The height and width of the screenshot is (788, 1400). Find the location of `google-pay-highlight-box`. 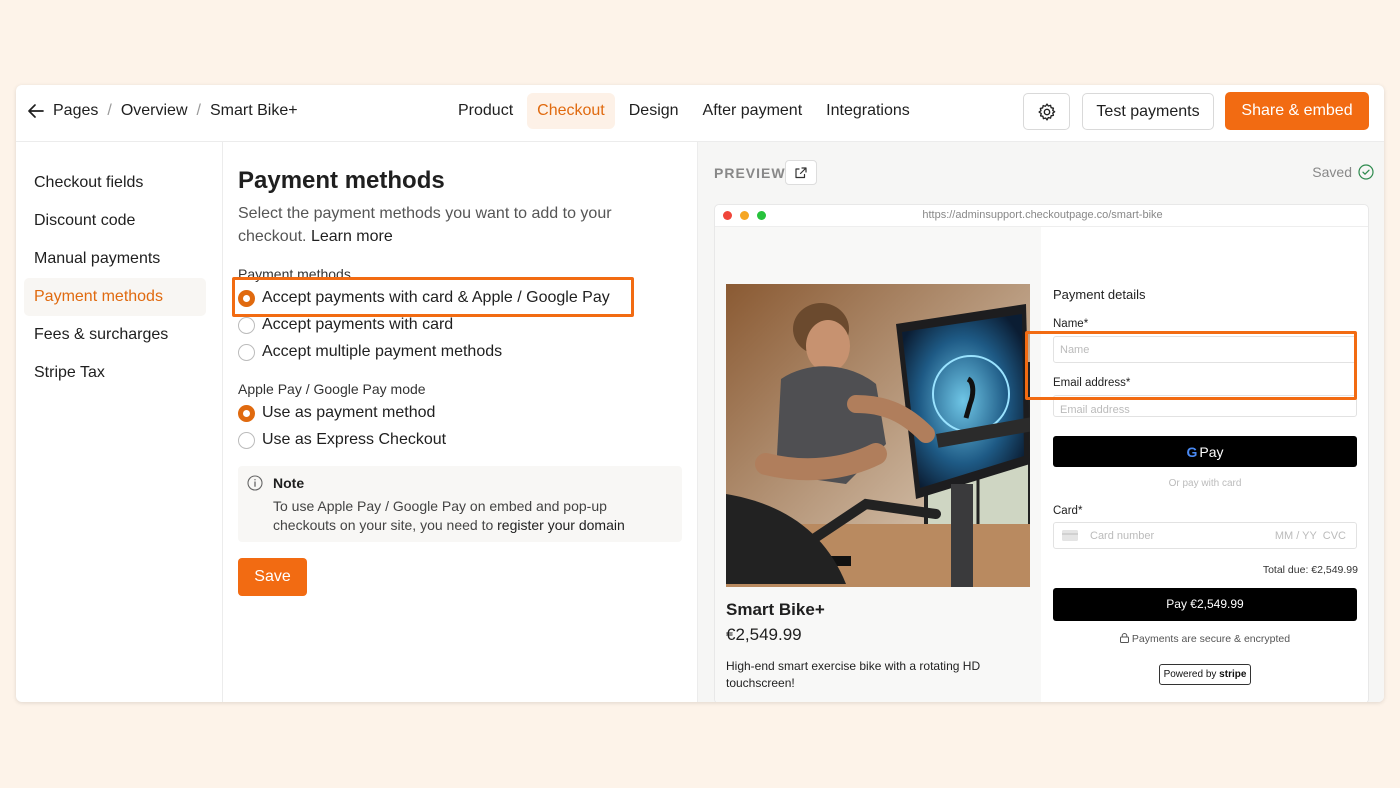

google-pay-highlight-box is located at coordinates (1191, 365).